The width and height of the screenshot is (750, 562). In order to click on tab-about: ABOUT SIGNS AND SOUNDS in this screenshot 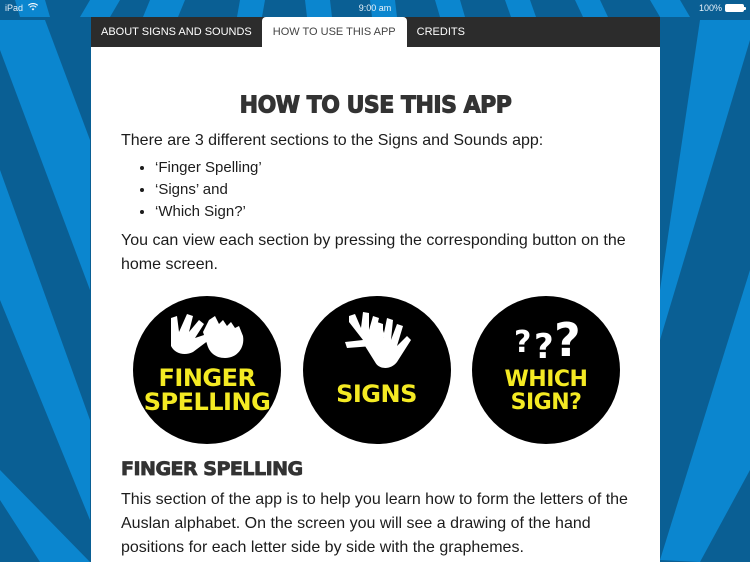, I will do `click(176, 32)`.